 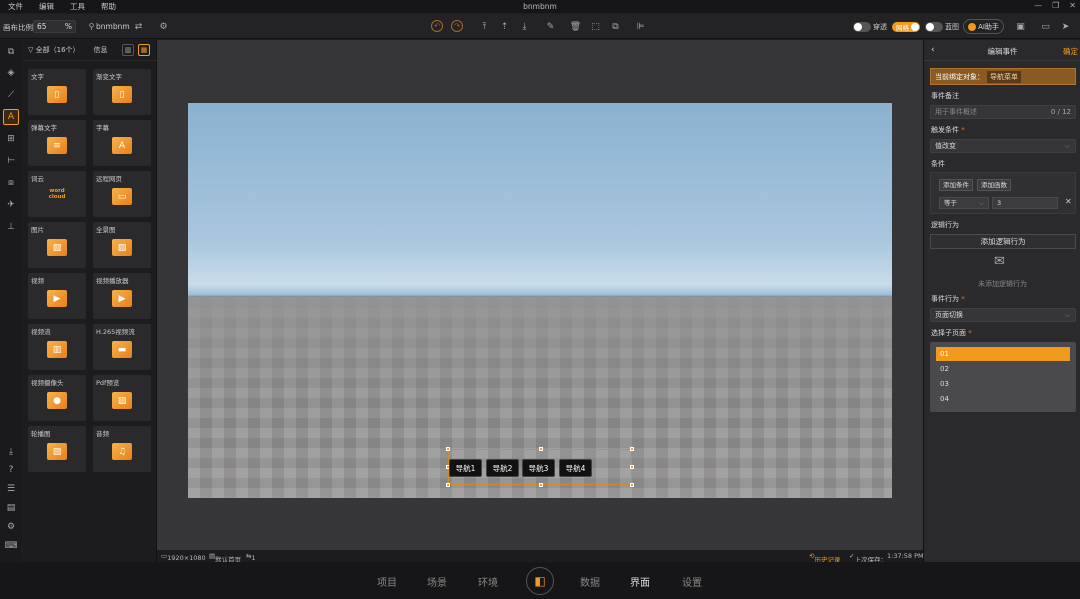 What do you see at coordinates (183, 557) in the screenshot?
I see `resolution-readout: ▭ 1920×1080` at bounding box center [183, 557].